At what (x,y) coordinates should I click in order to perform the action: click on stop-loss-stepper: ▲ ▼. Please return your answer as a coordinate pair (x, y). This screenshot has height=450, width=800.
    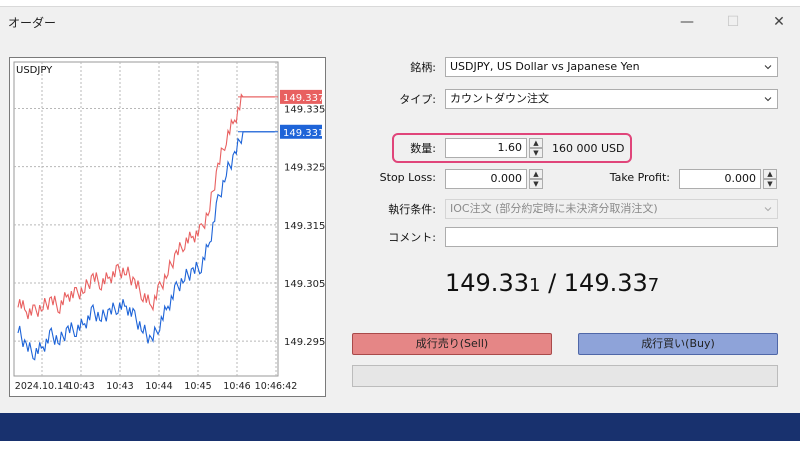
    Looking at the image, I should click on (536, 179).